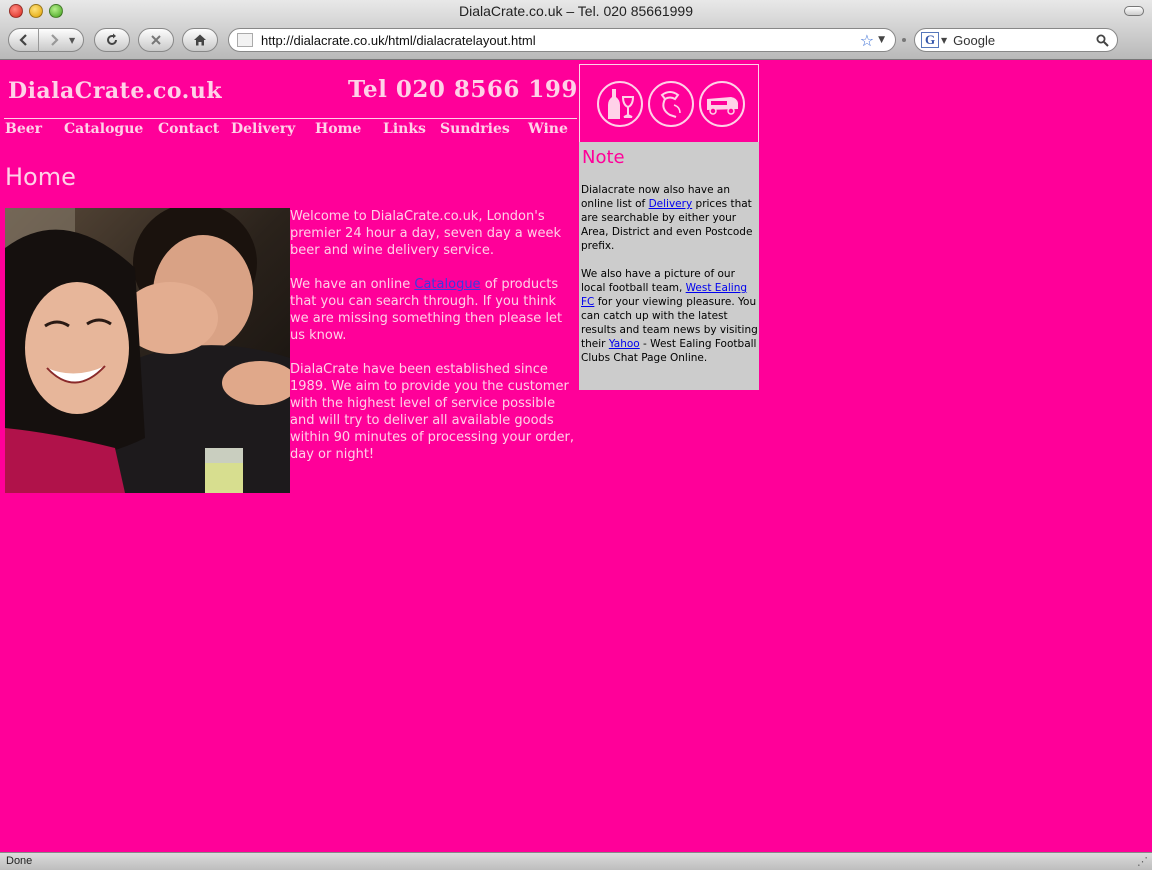 The image size is (1152, 870). Describe the element at coordinates (603, 157) in the screenshot. I see `note-title: Note` at that location.